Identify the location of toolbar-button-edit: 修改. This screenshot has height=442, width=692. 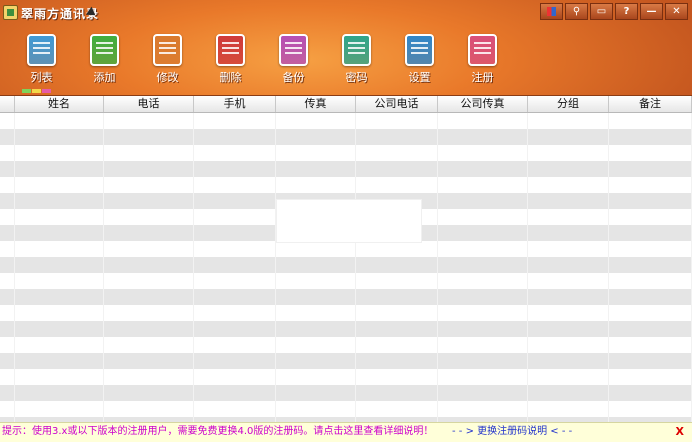
(167, 59).